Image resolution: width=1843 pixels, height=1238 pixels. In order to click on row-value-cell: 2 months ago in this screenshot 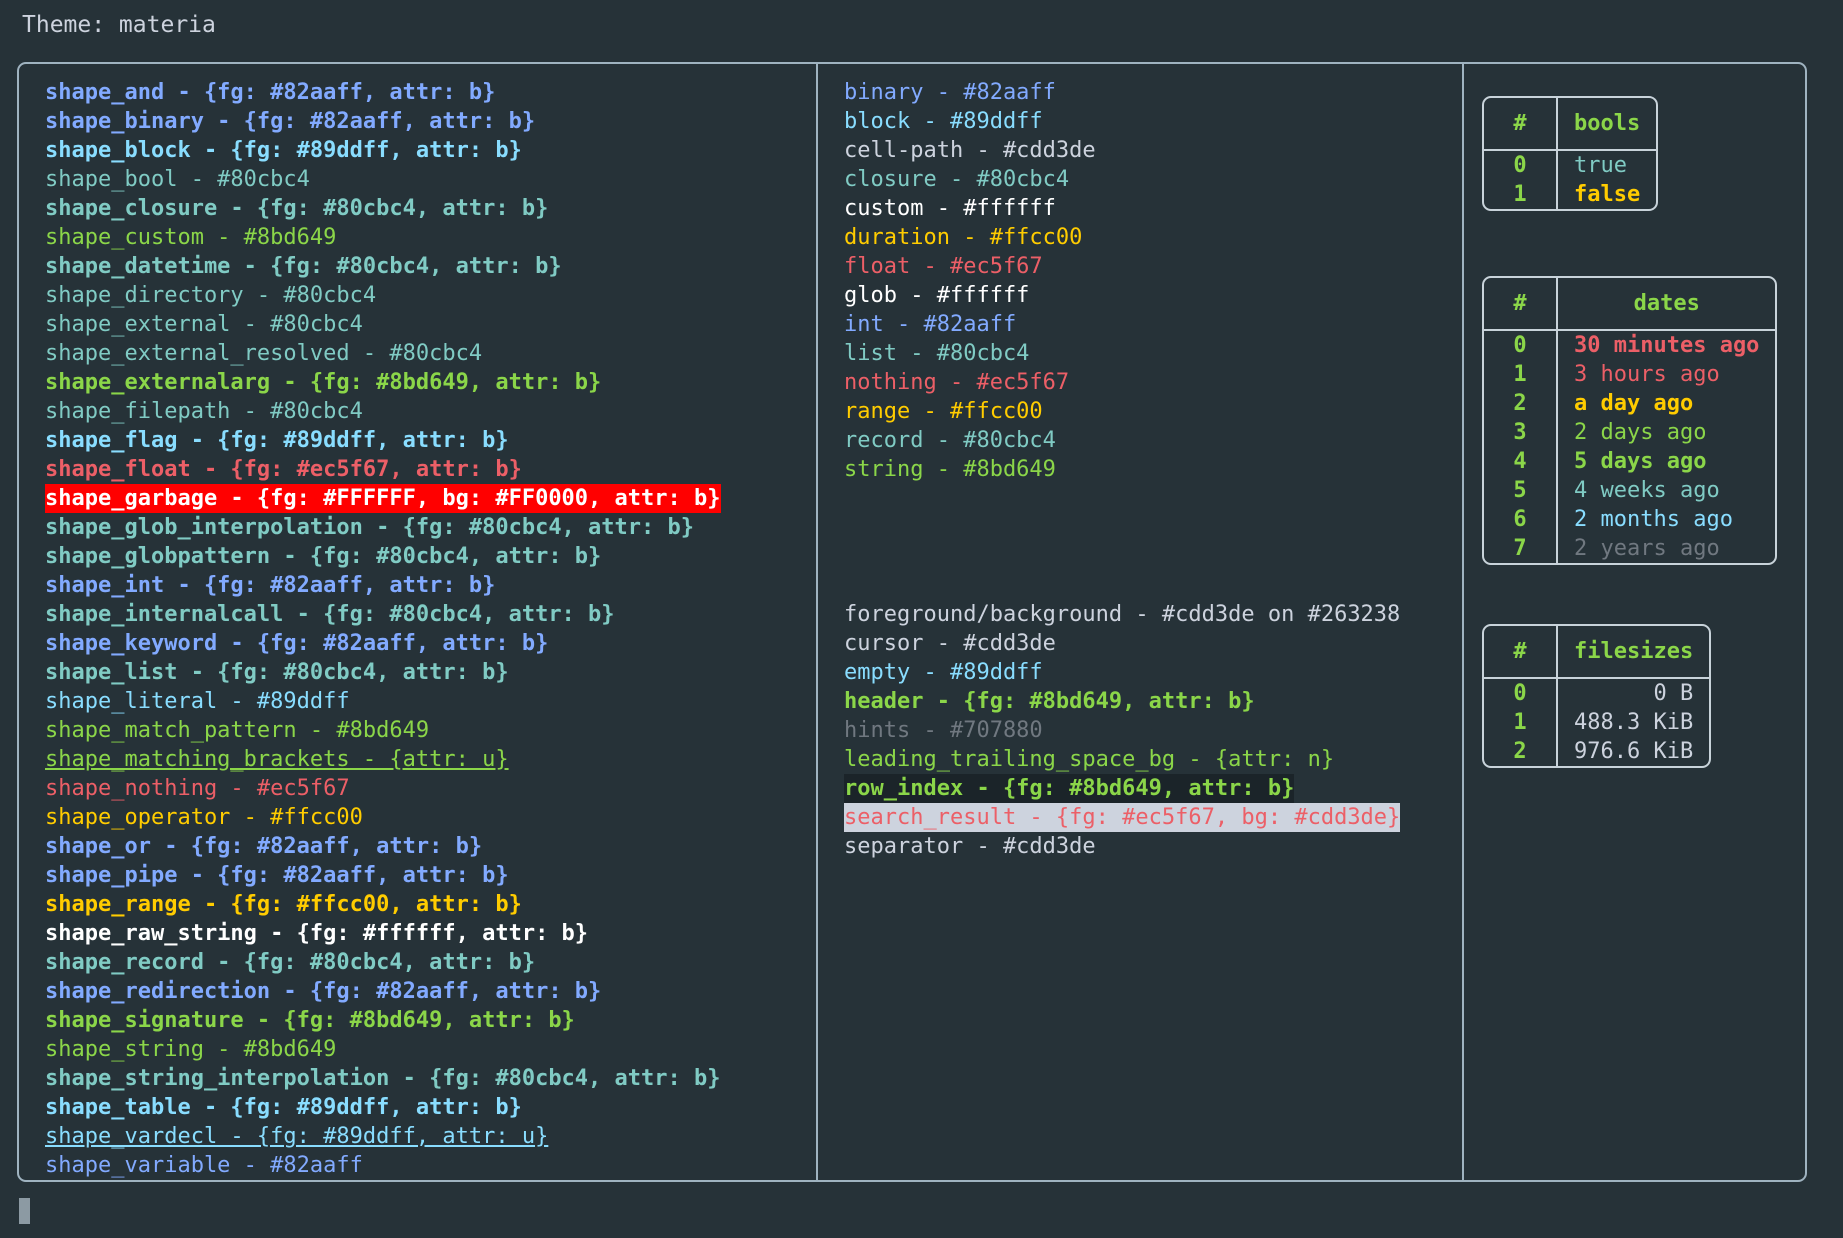, I will do `click(1653, 519)`.